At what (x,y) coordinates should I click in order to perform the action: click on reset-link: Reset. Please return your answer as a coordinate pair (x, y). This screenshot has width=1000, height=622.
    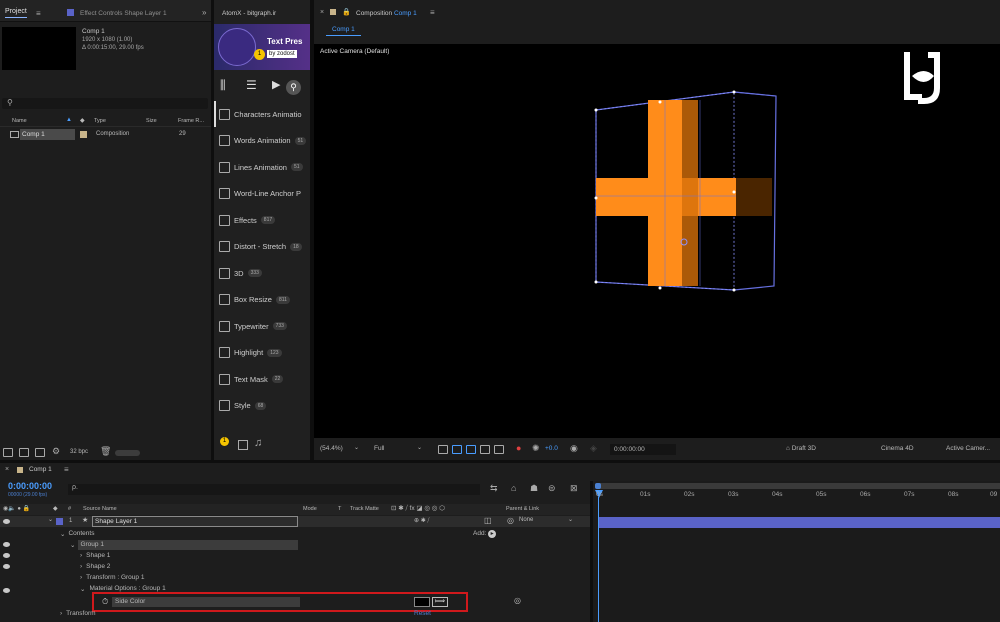
    Looking at the image, I should click on (422, 613).